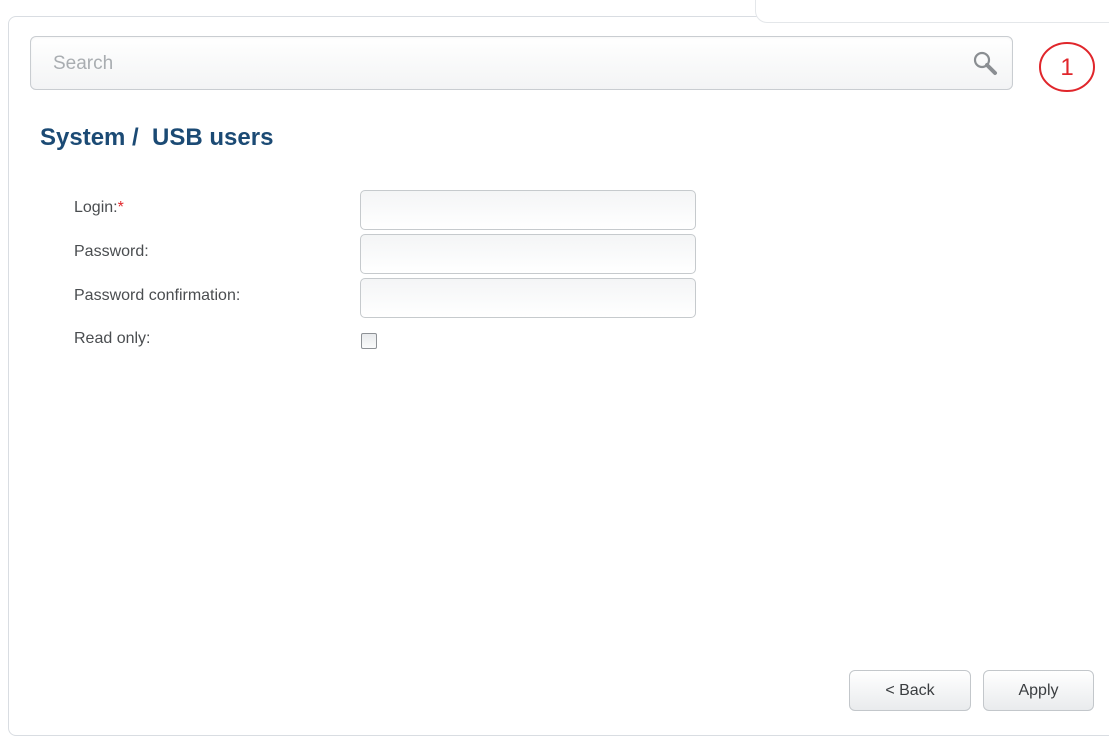 Image resolution: width=1109 pixels, height=736 pixels. What do you see at coordinates (986, 64) in the screenshot?
I see `search-icon` at bounding box center [986, 64].